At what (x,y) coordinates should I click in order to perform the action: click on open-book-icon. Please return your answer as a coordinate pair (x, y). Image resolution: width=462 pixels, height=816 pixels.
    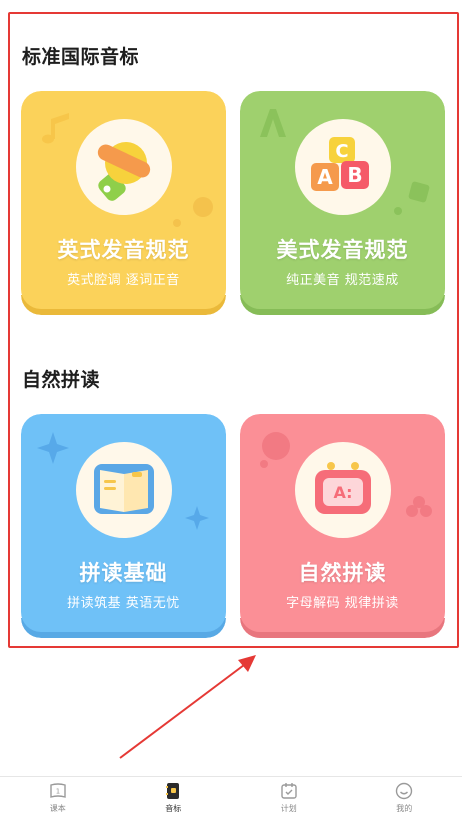
    Looking at the image, I should click on (124, 489).